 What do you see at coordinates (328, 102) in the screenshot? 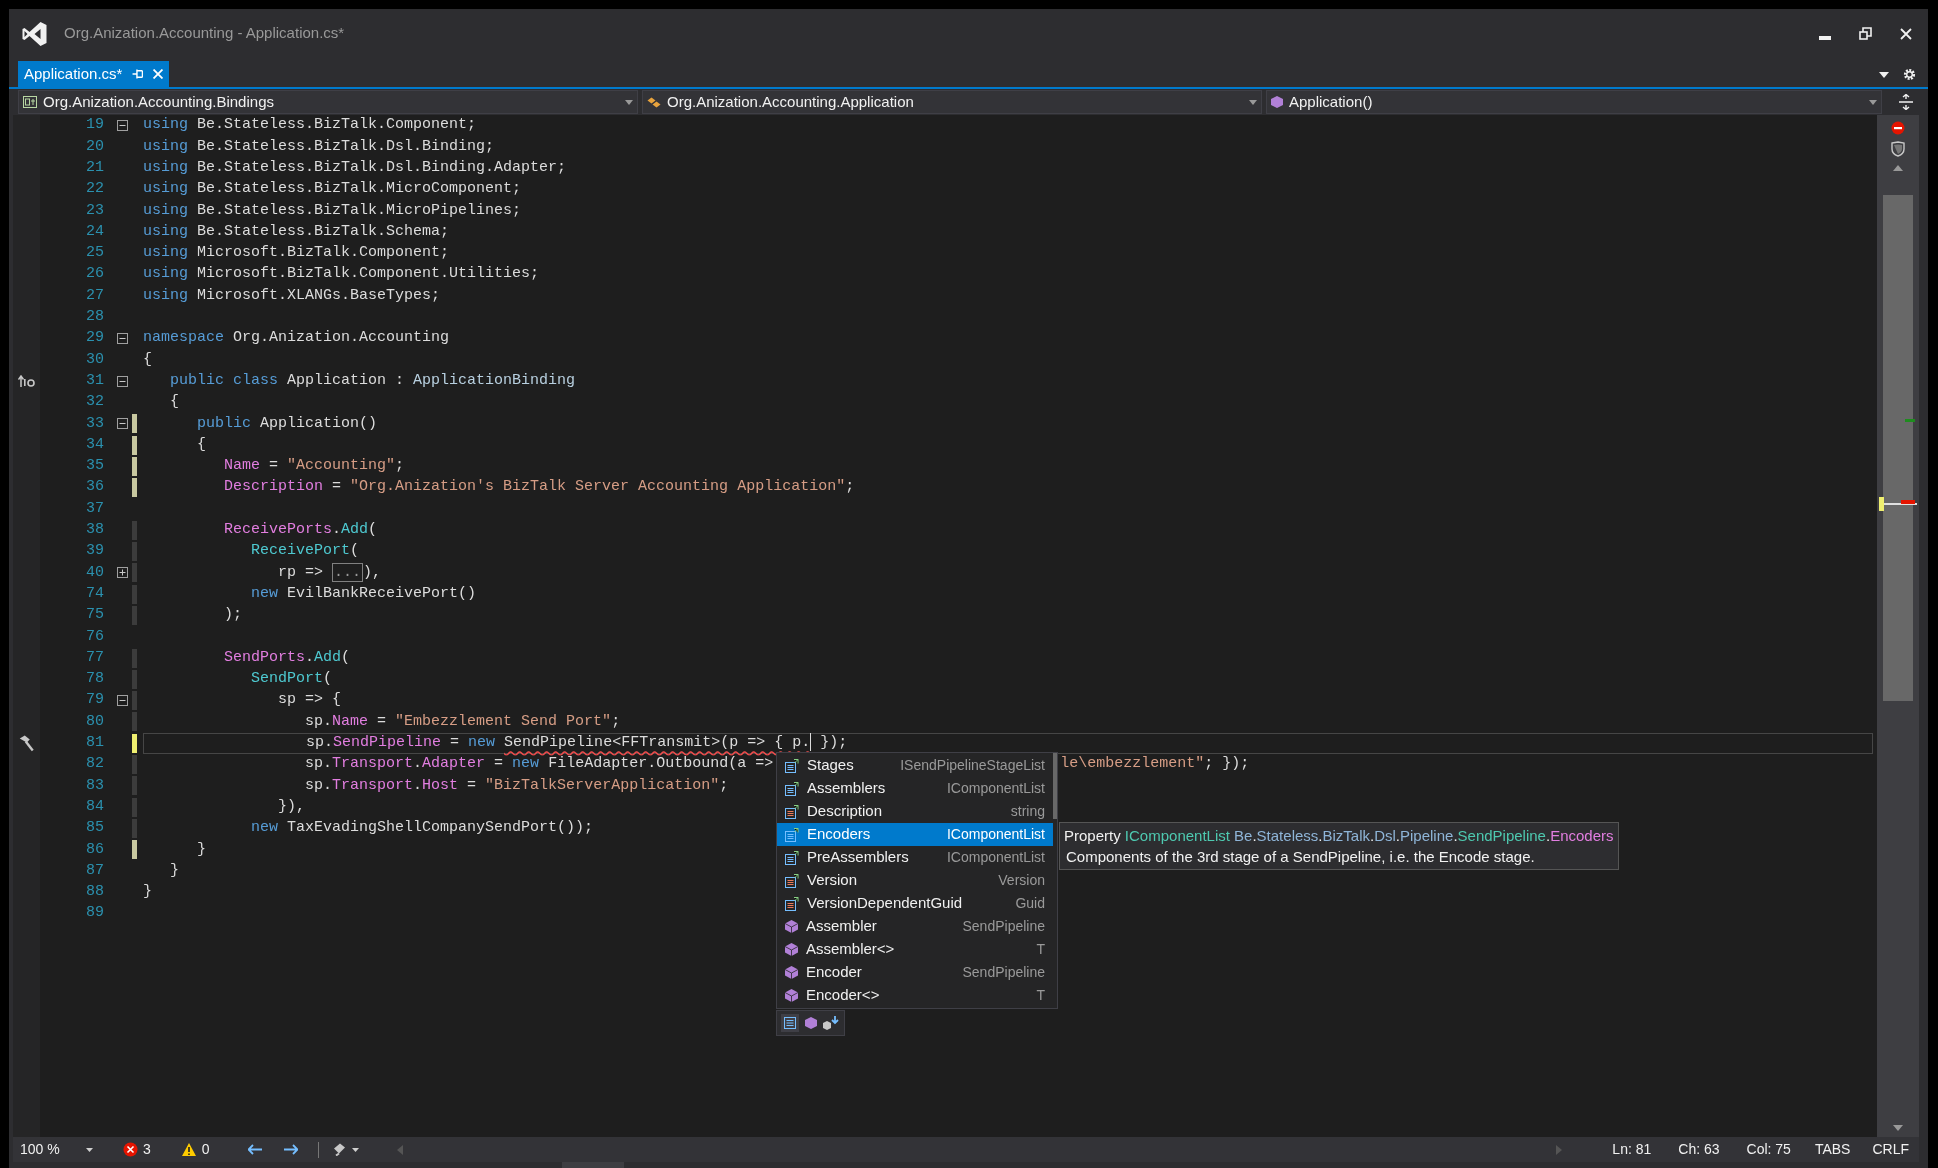
I see `navigation-dropdown: Org.Anization.Accounting.Bindings` at bounding box center [328, 102].